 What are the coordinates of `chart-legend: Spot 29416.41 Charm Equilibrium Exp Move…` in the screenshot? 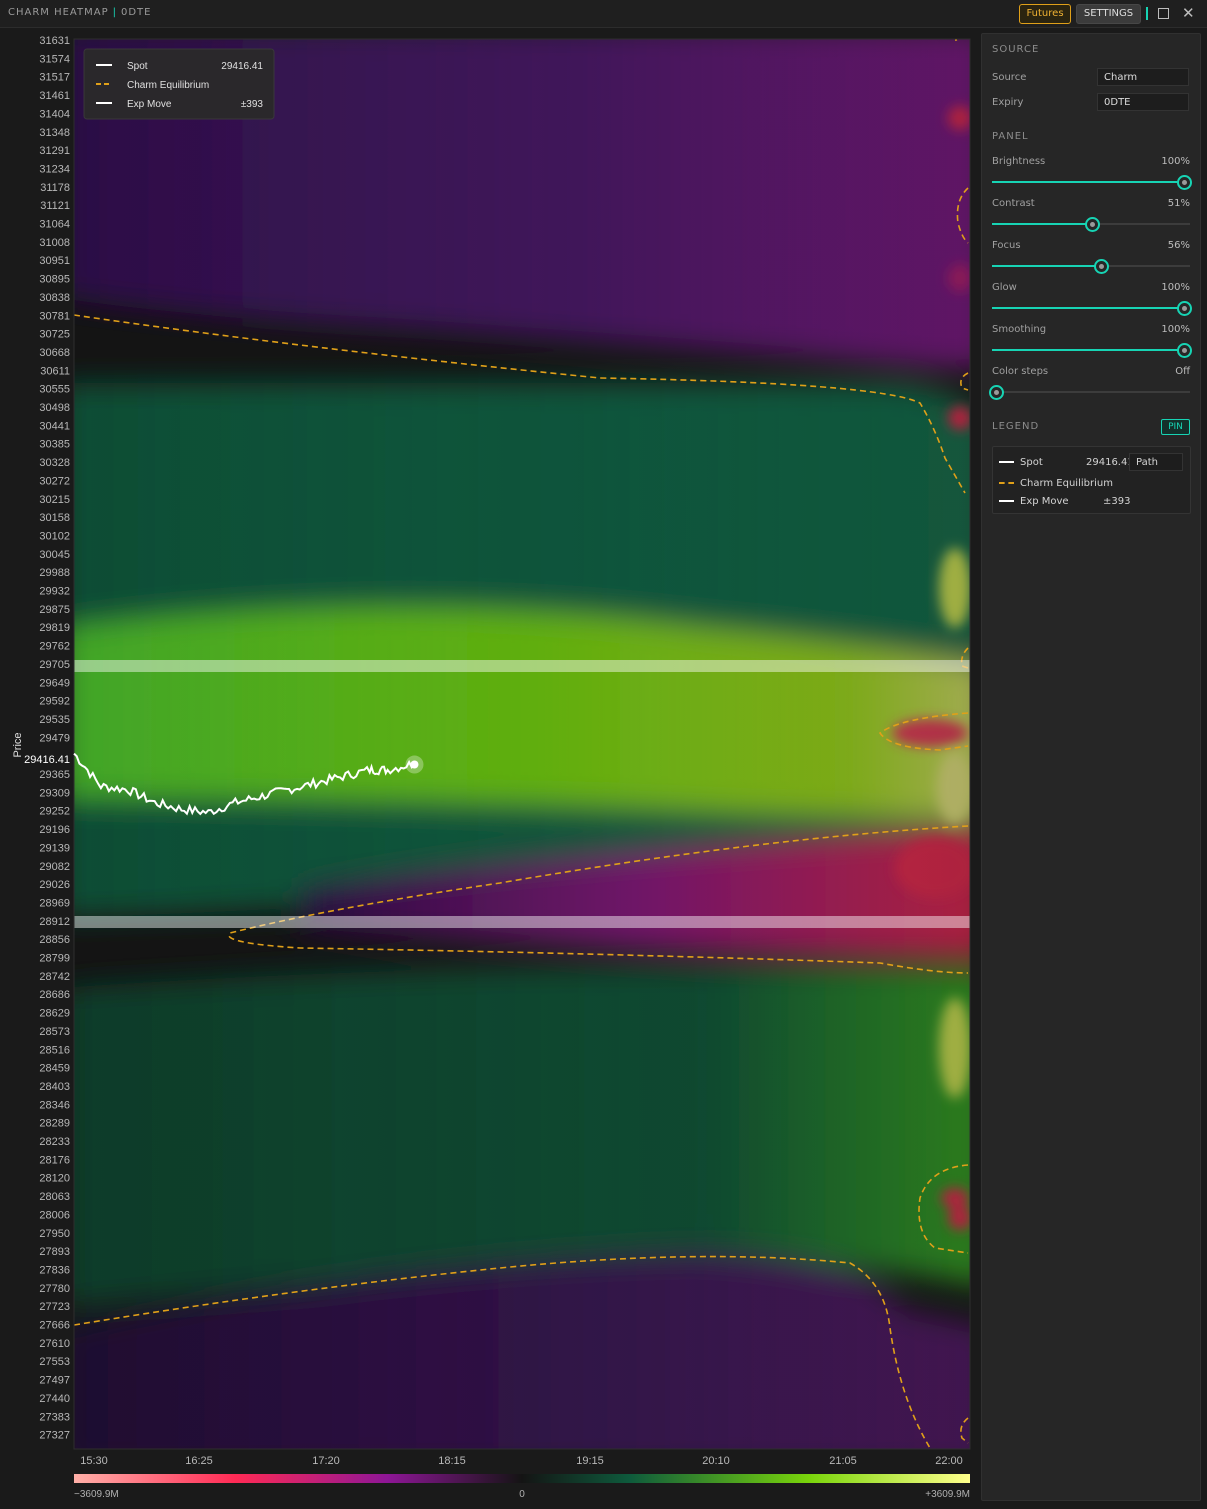 It's located at (179, 84).